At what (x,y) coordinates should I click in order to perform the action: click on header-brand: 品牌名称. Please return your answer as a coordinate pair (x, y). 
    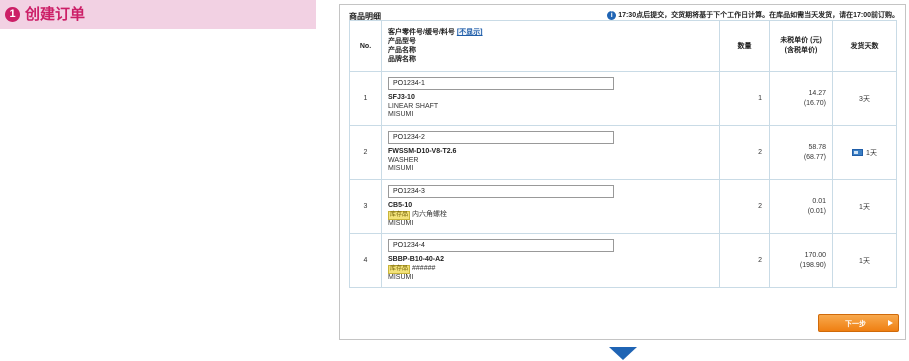
    Looking at the image, I should click on (402, 59).